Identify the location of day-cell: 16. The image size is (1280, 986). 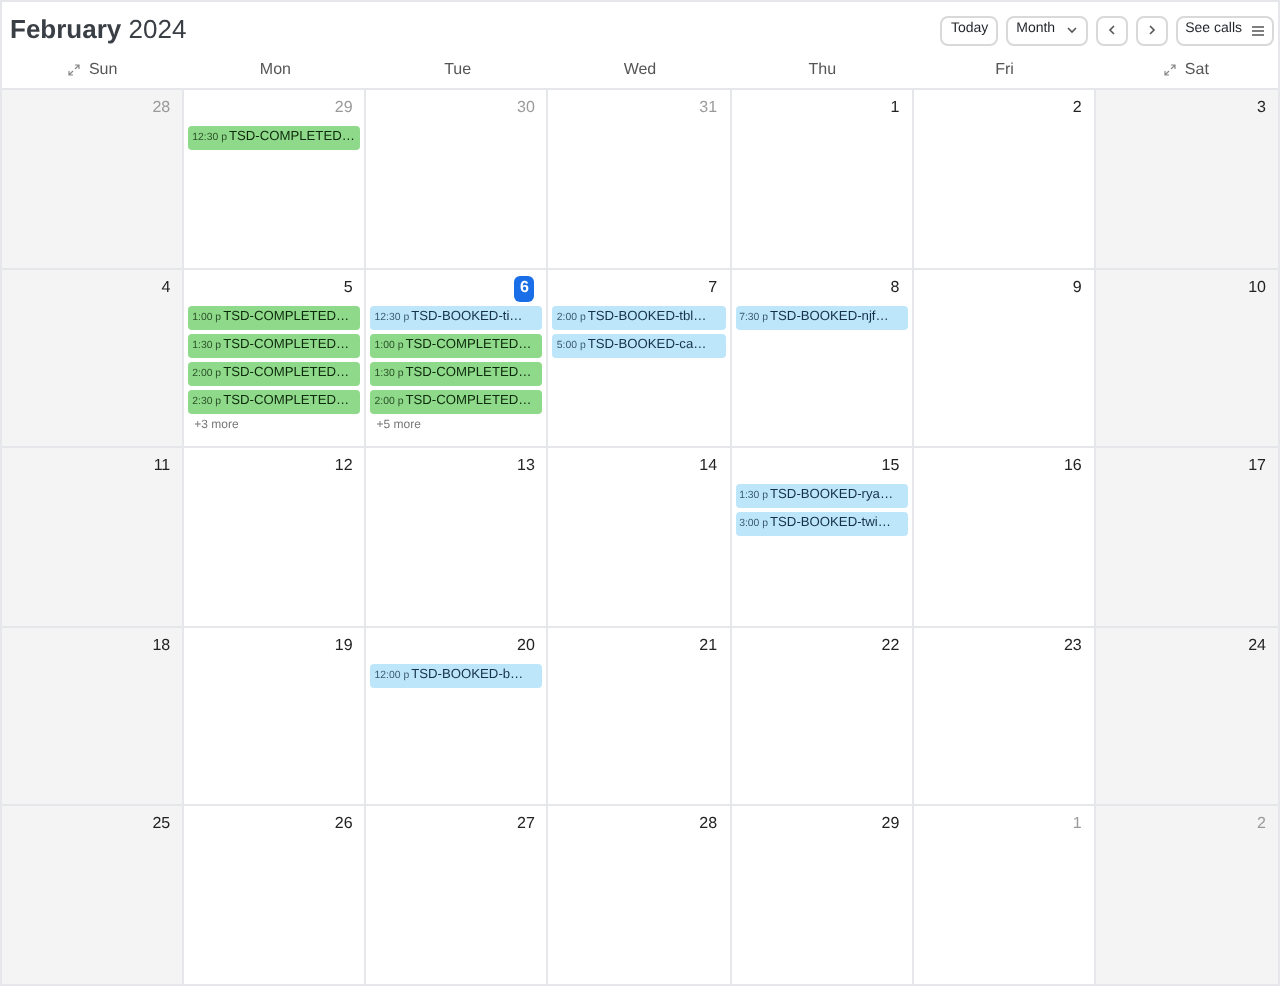
(1004, 538).